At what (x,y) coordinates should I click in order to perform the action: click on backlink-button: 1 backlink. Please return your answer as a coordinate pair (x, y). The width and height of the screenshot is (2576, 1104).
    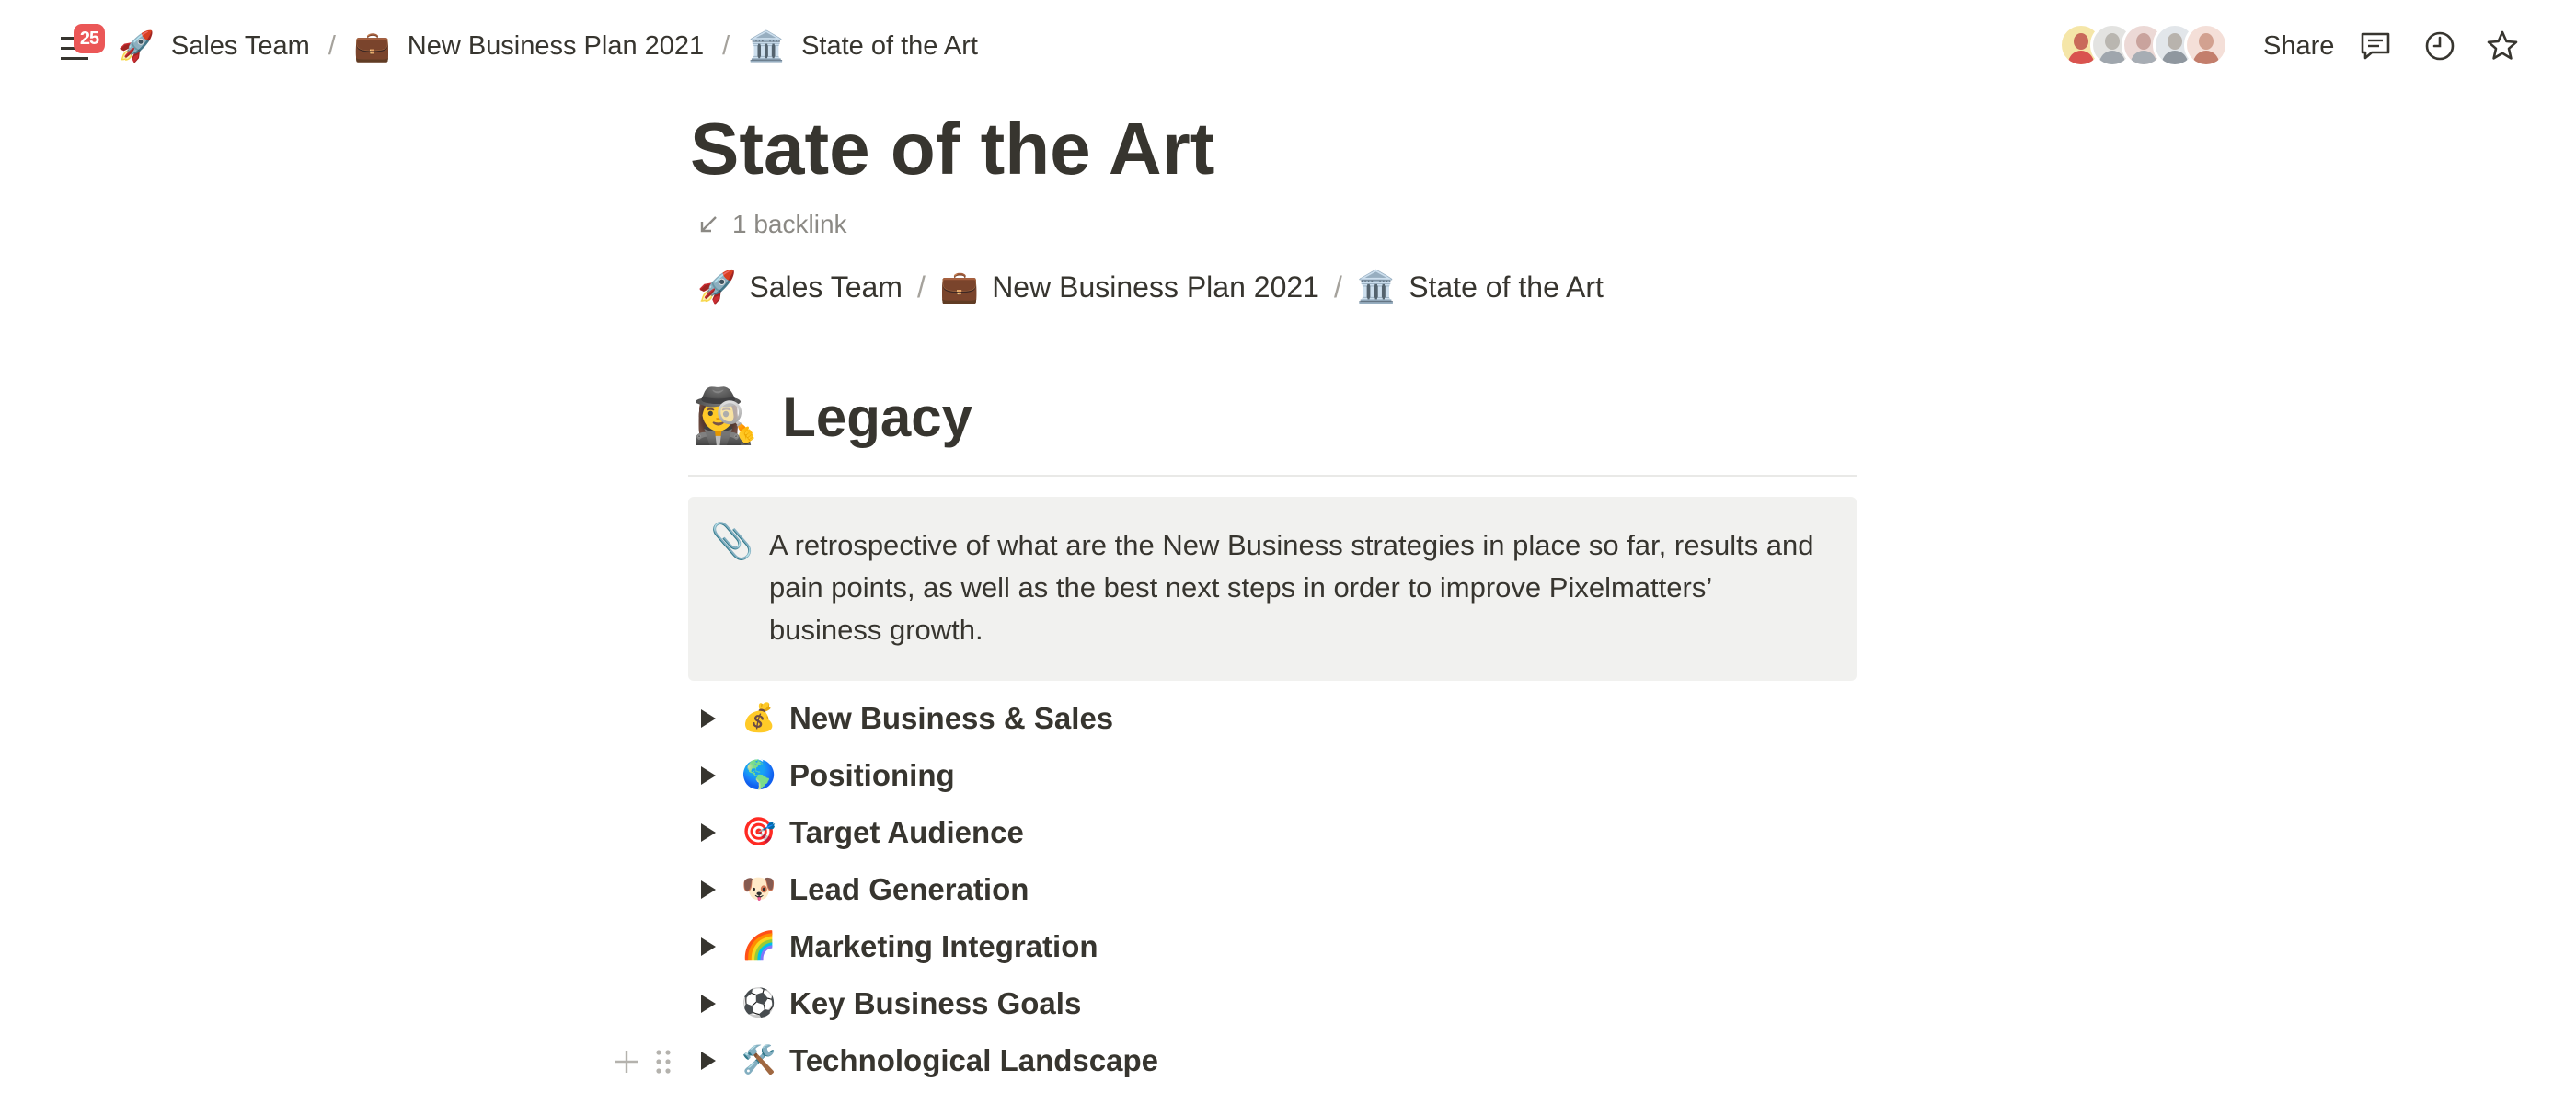
    Looking at the image, I should click on (772, 224).